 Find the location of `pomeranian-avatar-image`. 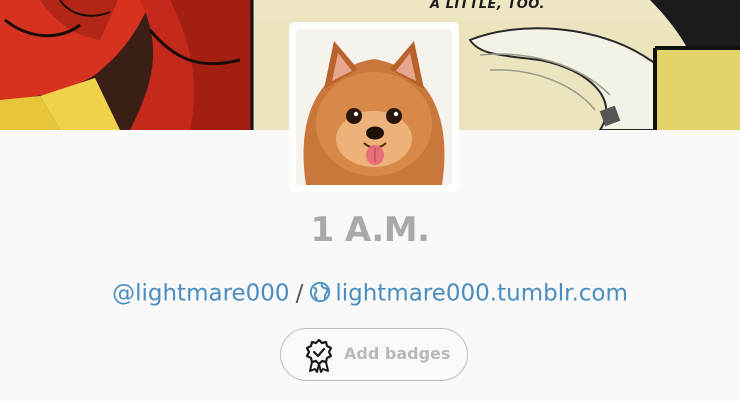

pomeranian-avatar-image is located at coordinates (374, 107).